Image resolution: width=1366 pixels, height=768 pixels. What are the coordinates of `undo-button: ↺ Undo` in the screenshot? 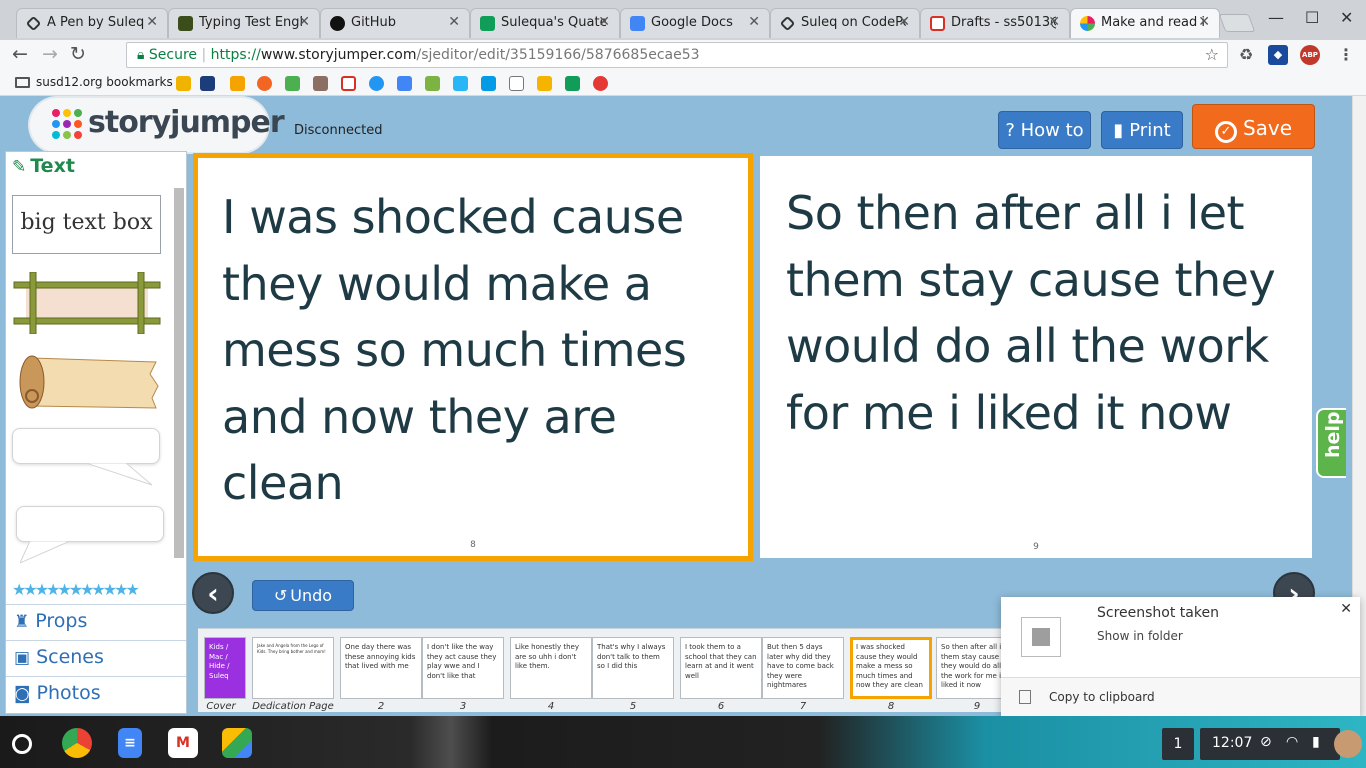 It's located at (303, 595).